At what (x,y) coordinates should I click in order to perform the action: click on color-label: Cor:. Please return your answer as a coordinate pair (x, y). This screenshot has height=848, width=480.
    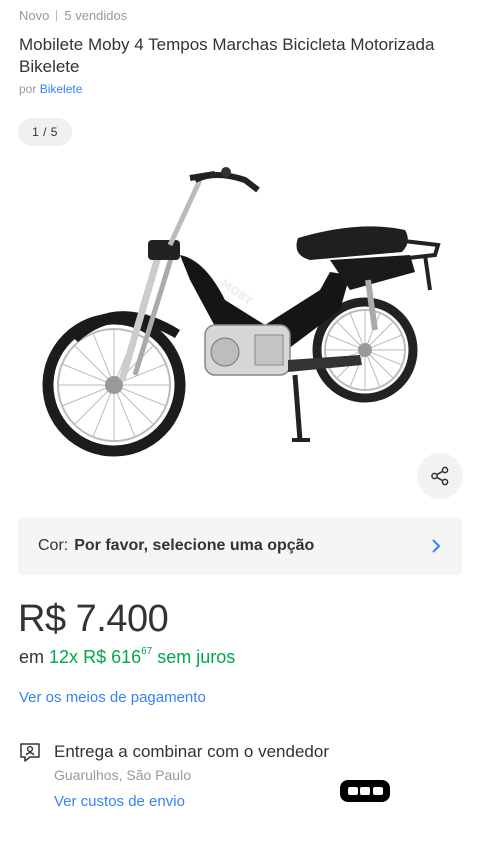
    Looking at the image, I should click on (53, 545).